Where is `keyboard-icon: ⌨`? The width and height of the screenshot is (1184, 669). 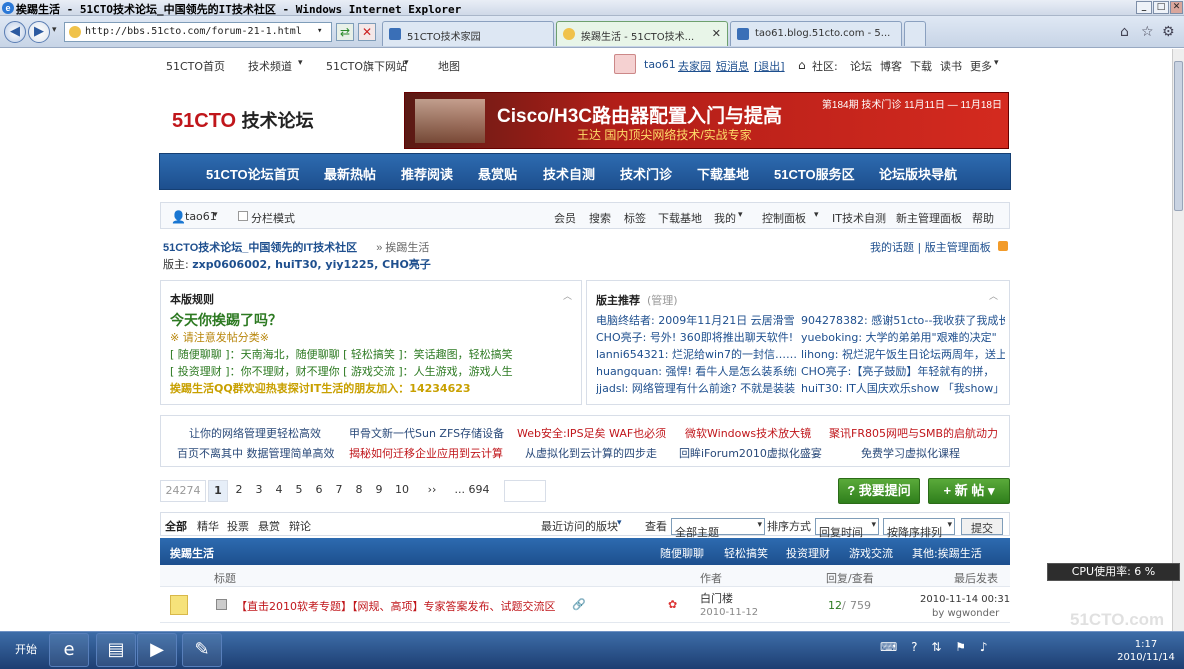 keyboard-icon: ⌨ is located at coordinates (888, 647).